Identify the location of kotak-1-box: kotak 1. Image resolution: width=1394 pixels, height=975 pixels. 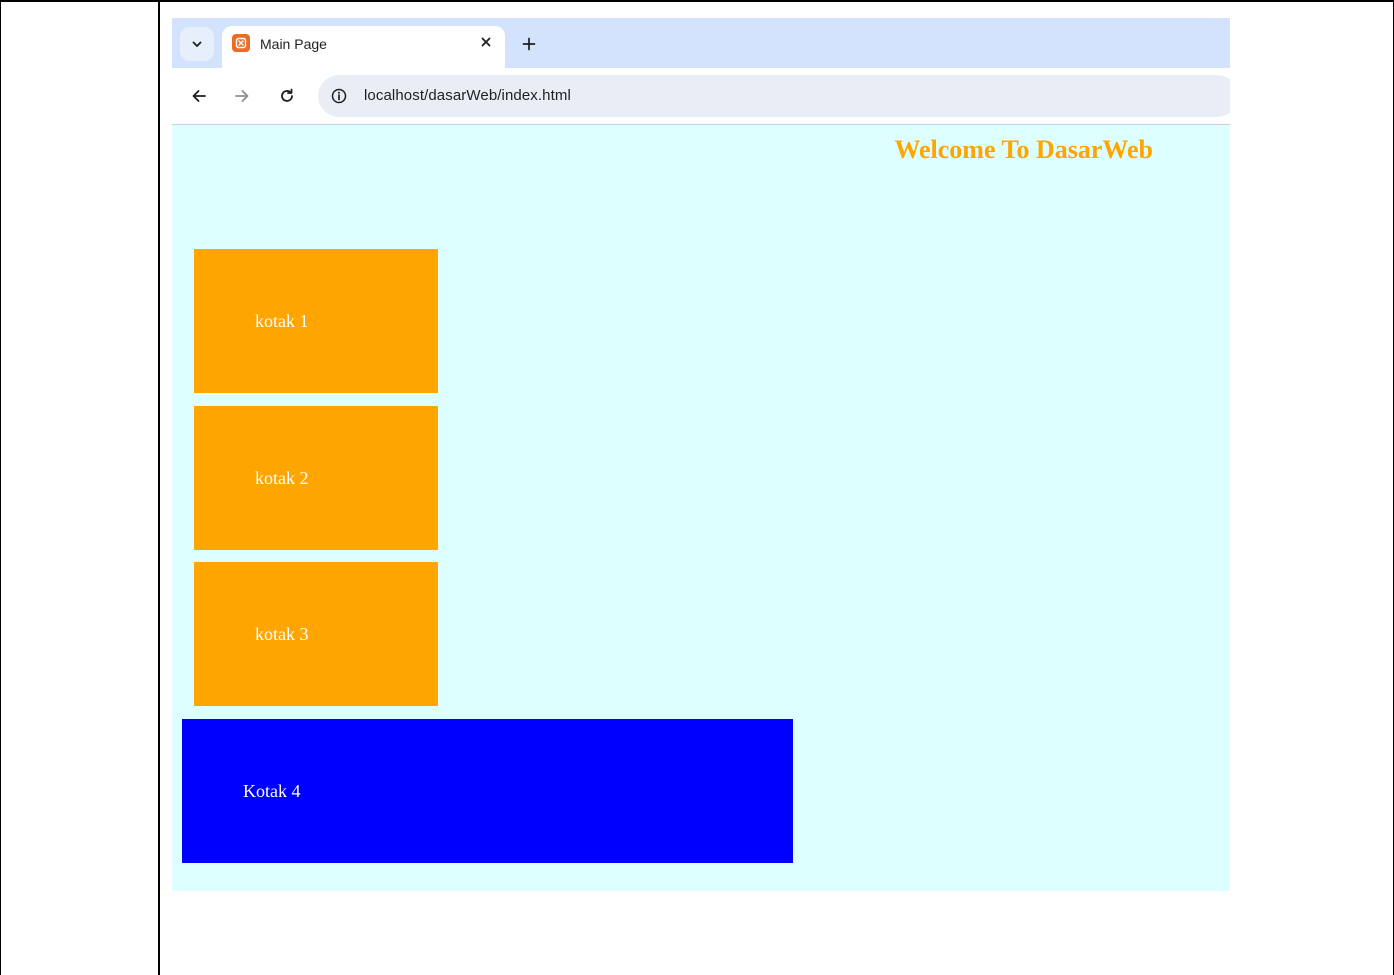
(316, 321).